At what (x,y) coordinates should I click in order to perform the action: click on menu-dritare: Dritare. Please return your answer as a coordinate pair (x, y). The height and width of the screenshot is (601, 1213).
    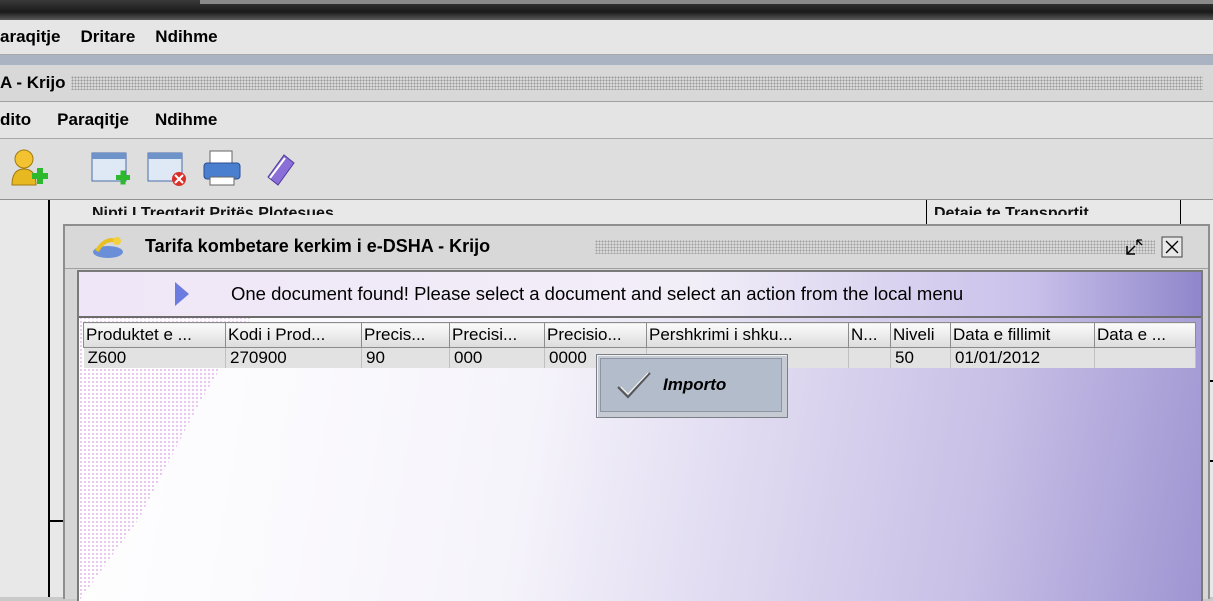
    Looking at the image, I should click on (107, 37).